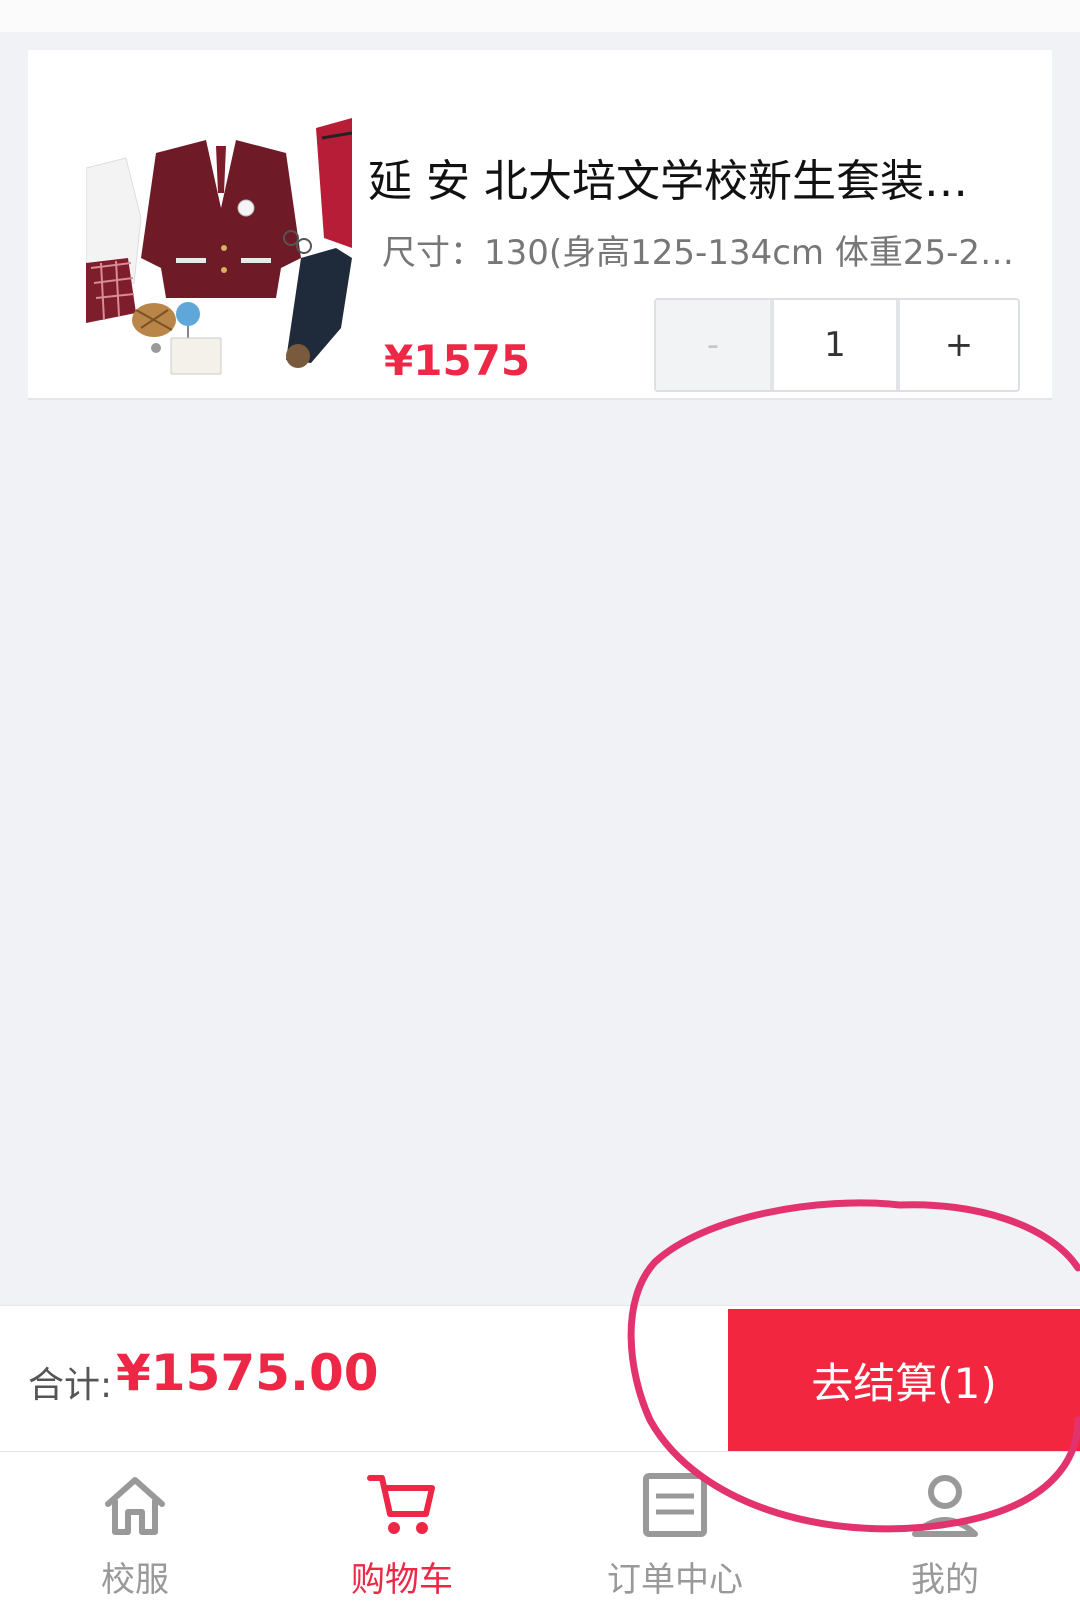 Image resolution: width=1080 pixels, height=1613 pixels. I want to click on quantity-value: 1, so click(837, 345).